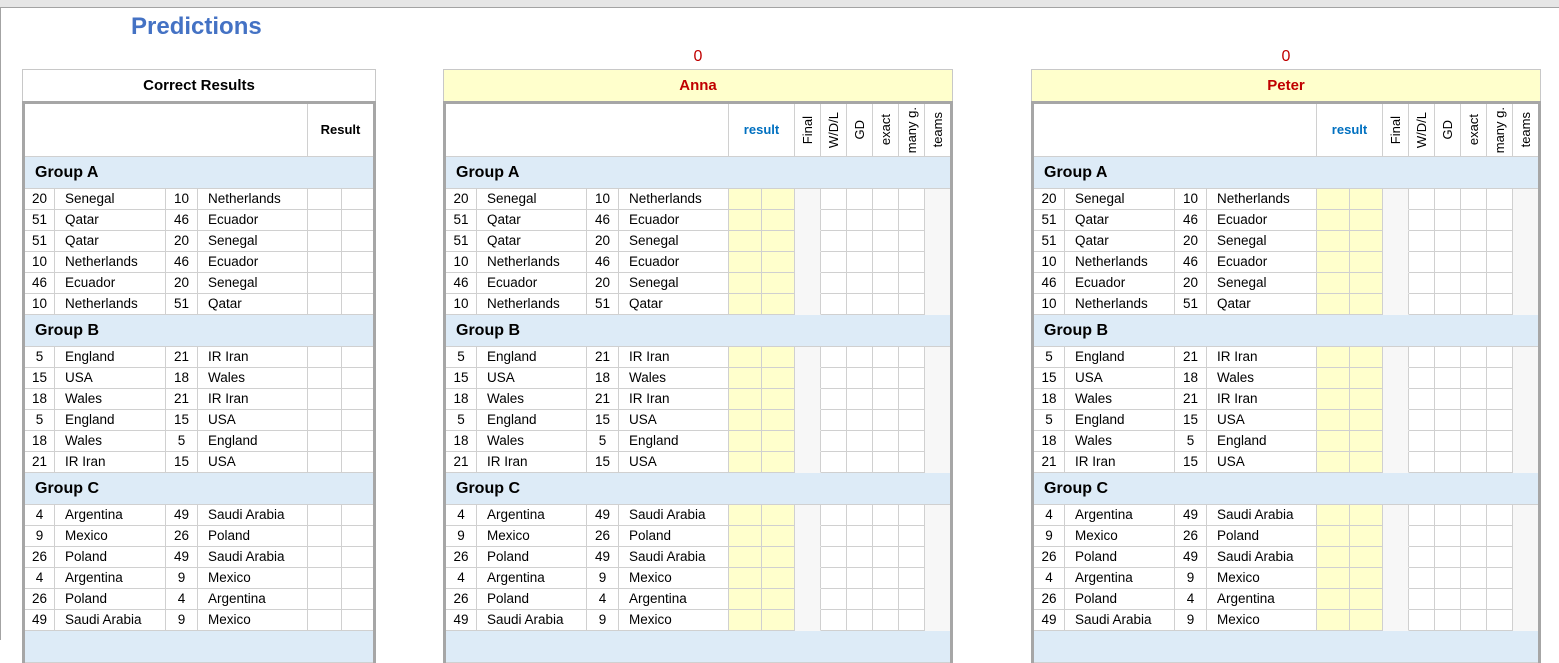  What do you see at coordinates (860, 130) in the screenshot?
I see `points-column-header: GD` at bounding box center [860, 130].